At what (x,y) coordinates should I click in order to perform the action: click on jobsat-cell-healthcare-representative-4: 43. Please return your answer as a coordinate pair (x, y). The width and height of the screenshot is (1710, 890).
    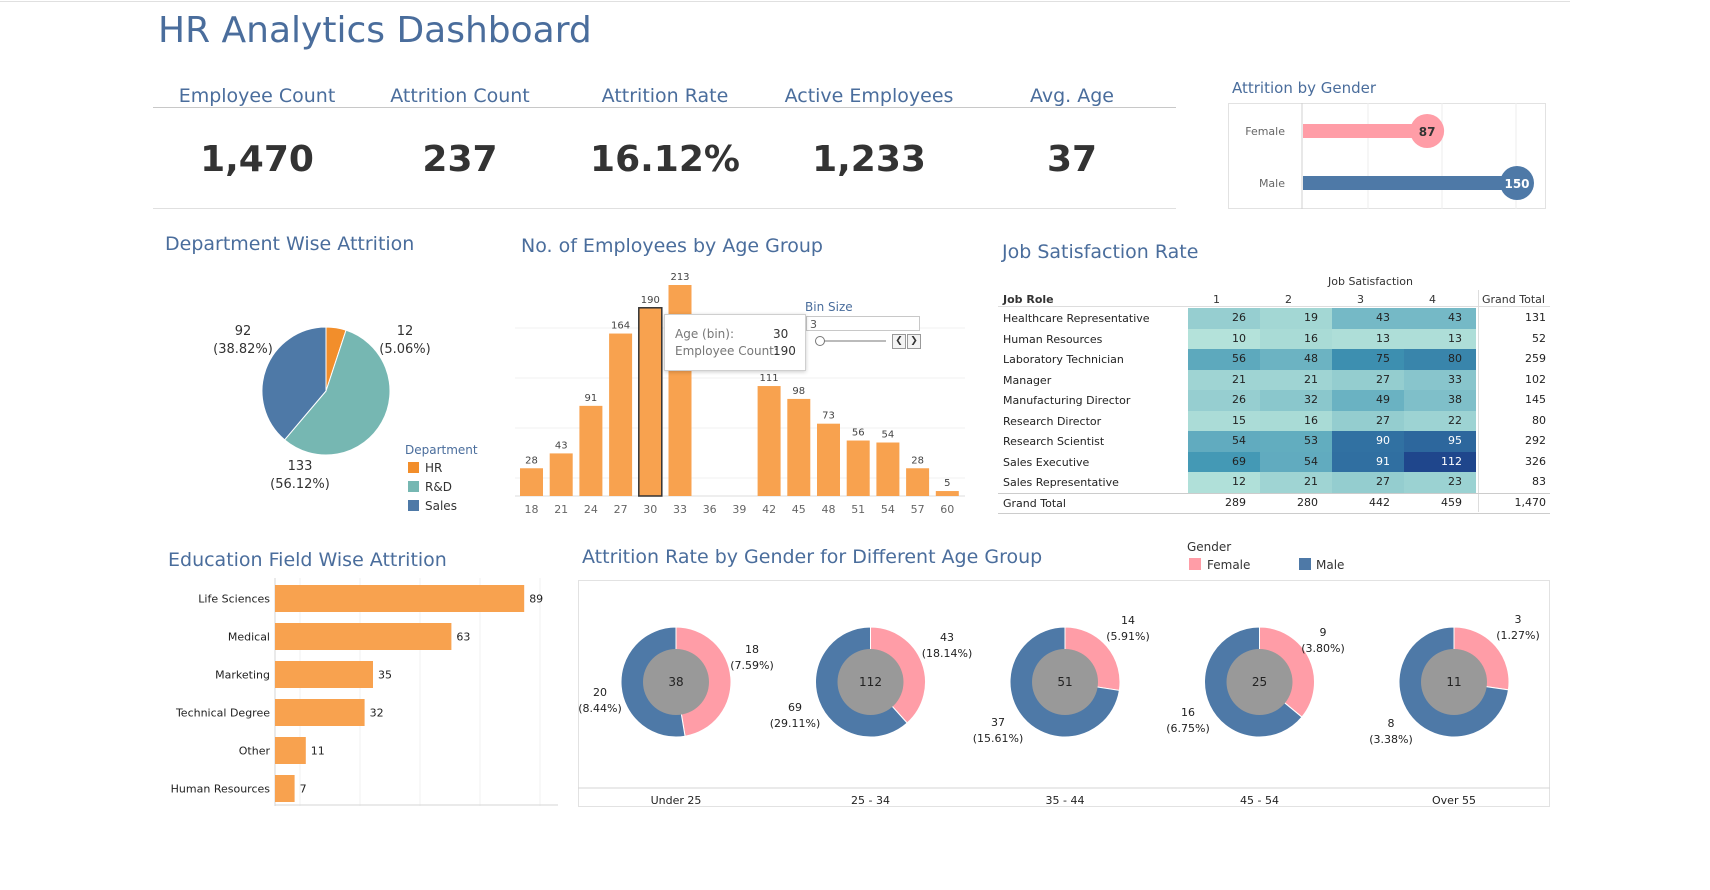
    Looking at the image, I should click on (1440, 318).